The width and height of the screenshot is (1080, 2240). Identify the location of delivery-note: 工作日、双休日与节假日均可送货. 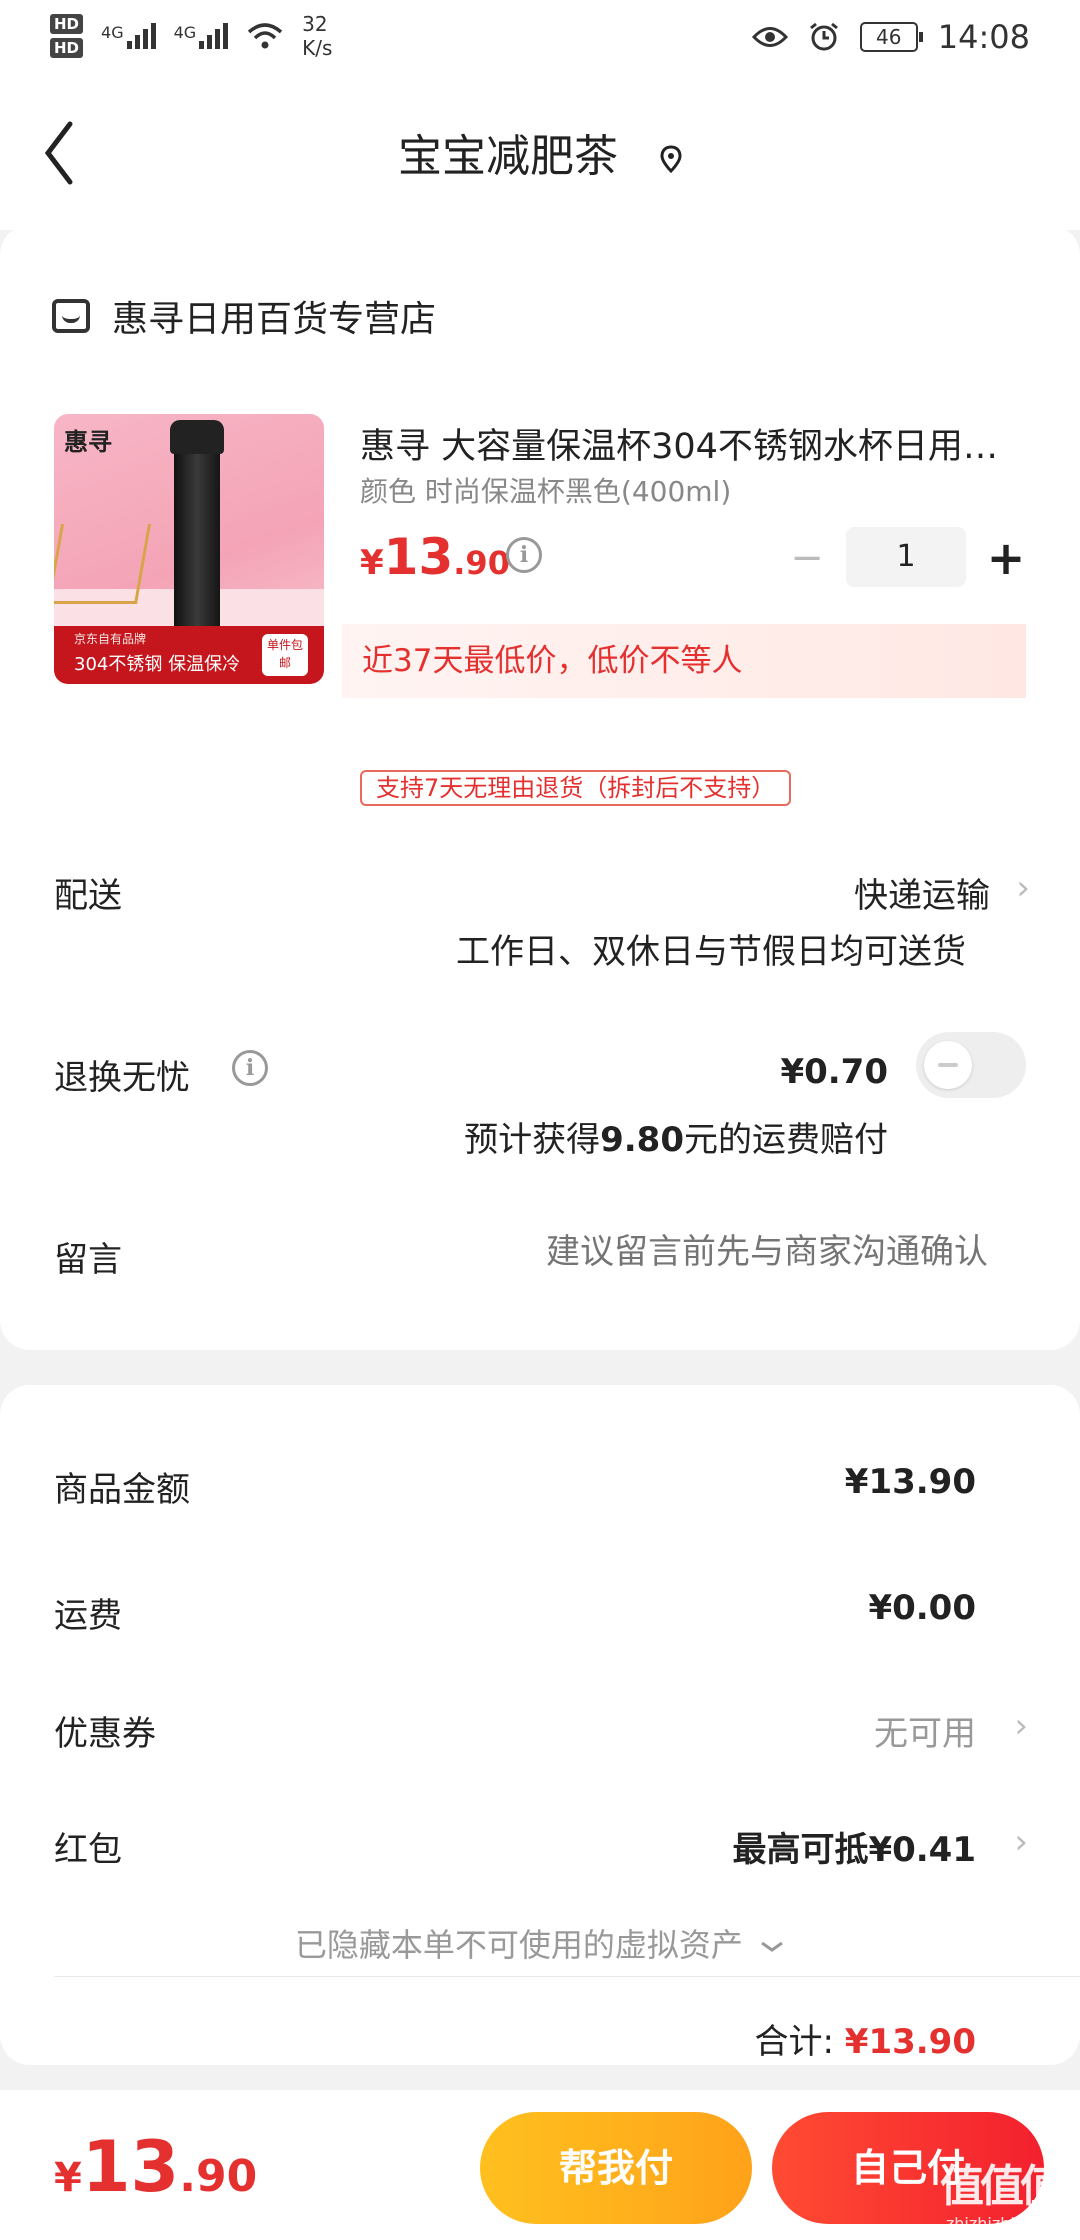
(711, 952).